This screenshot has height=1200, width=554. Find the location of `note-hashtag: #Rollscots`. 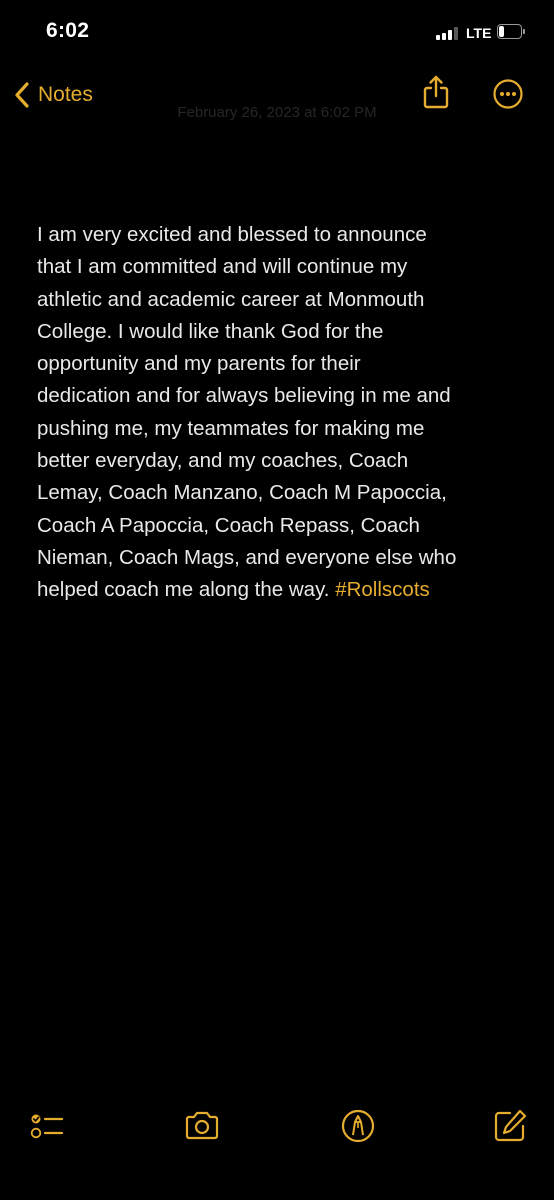

note-hashtag: #Rollscots is located at coordinates (382, 589).